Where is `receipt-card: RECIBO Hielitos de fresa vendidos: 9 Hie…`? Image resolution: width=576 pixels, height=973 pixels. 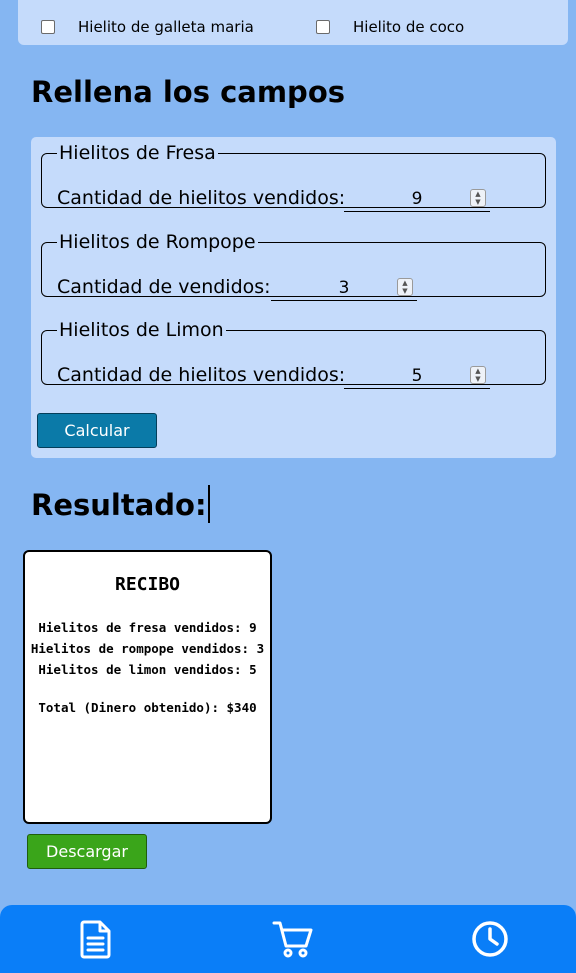
receipt-card: RECIBO Hielitos de fresa vendidos: 9 Hie… is located at coordinates (147, 687).